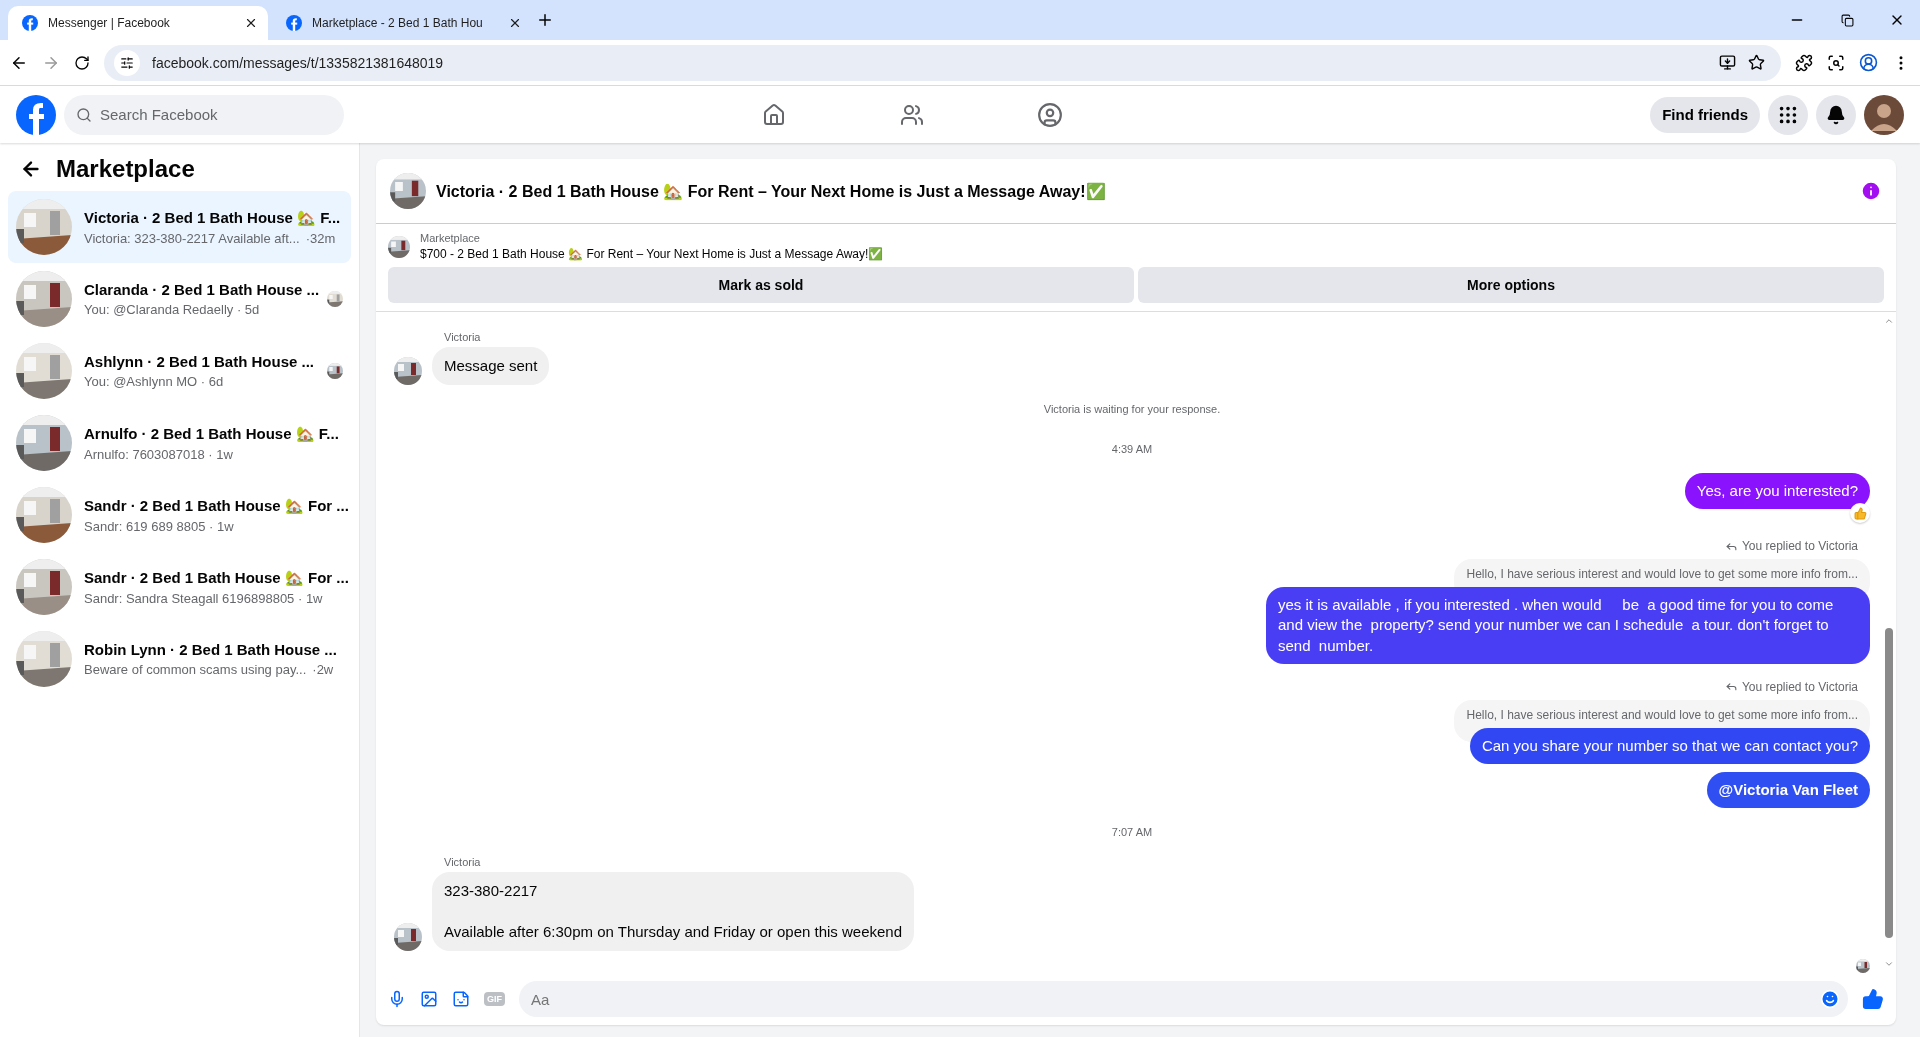 The height and width of the screenshot is (1037, 1920). What do you see at coordinates (491, 365) in the screenshot?
I see `message-bubble: Message sent` at bounding box center [491, 365].